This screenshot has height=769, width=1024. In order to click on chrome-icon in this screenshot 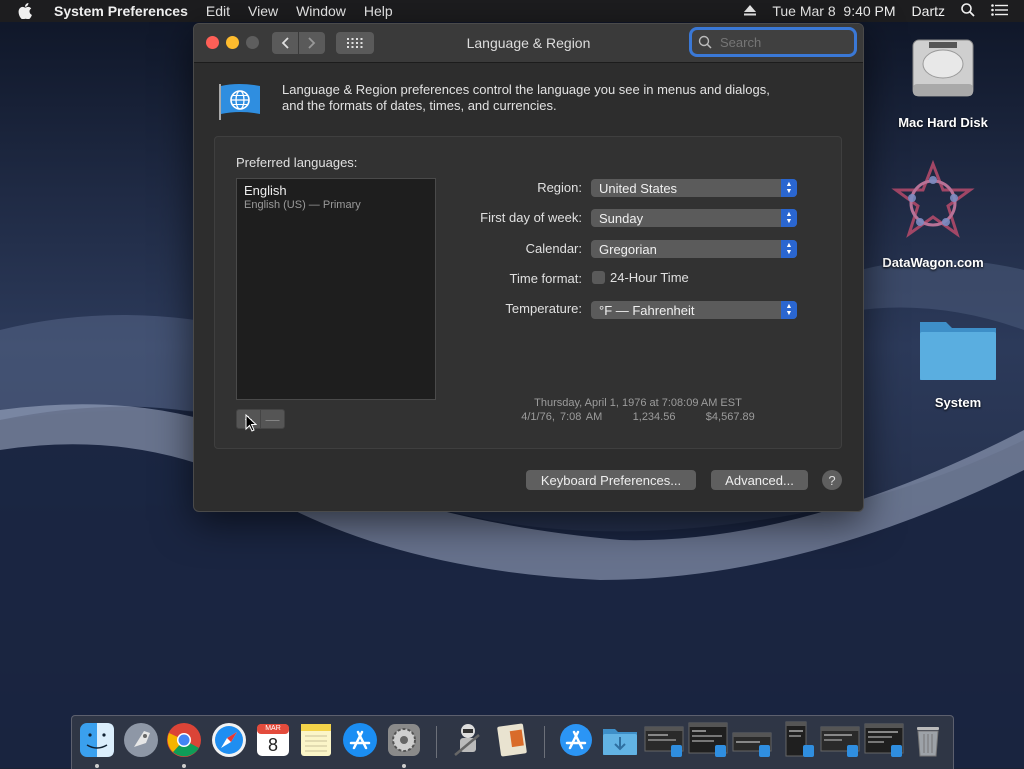, I will do `click(184, 740)`.